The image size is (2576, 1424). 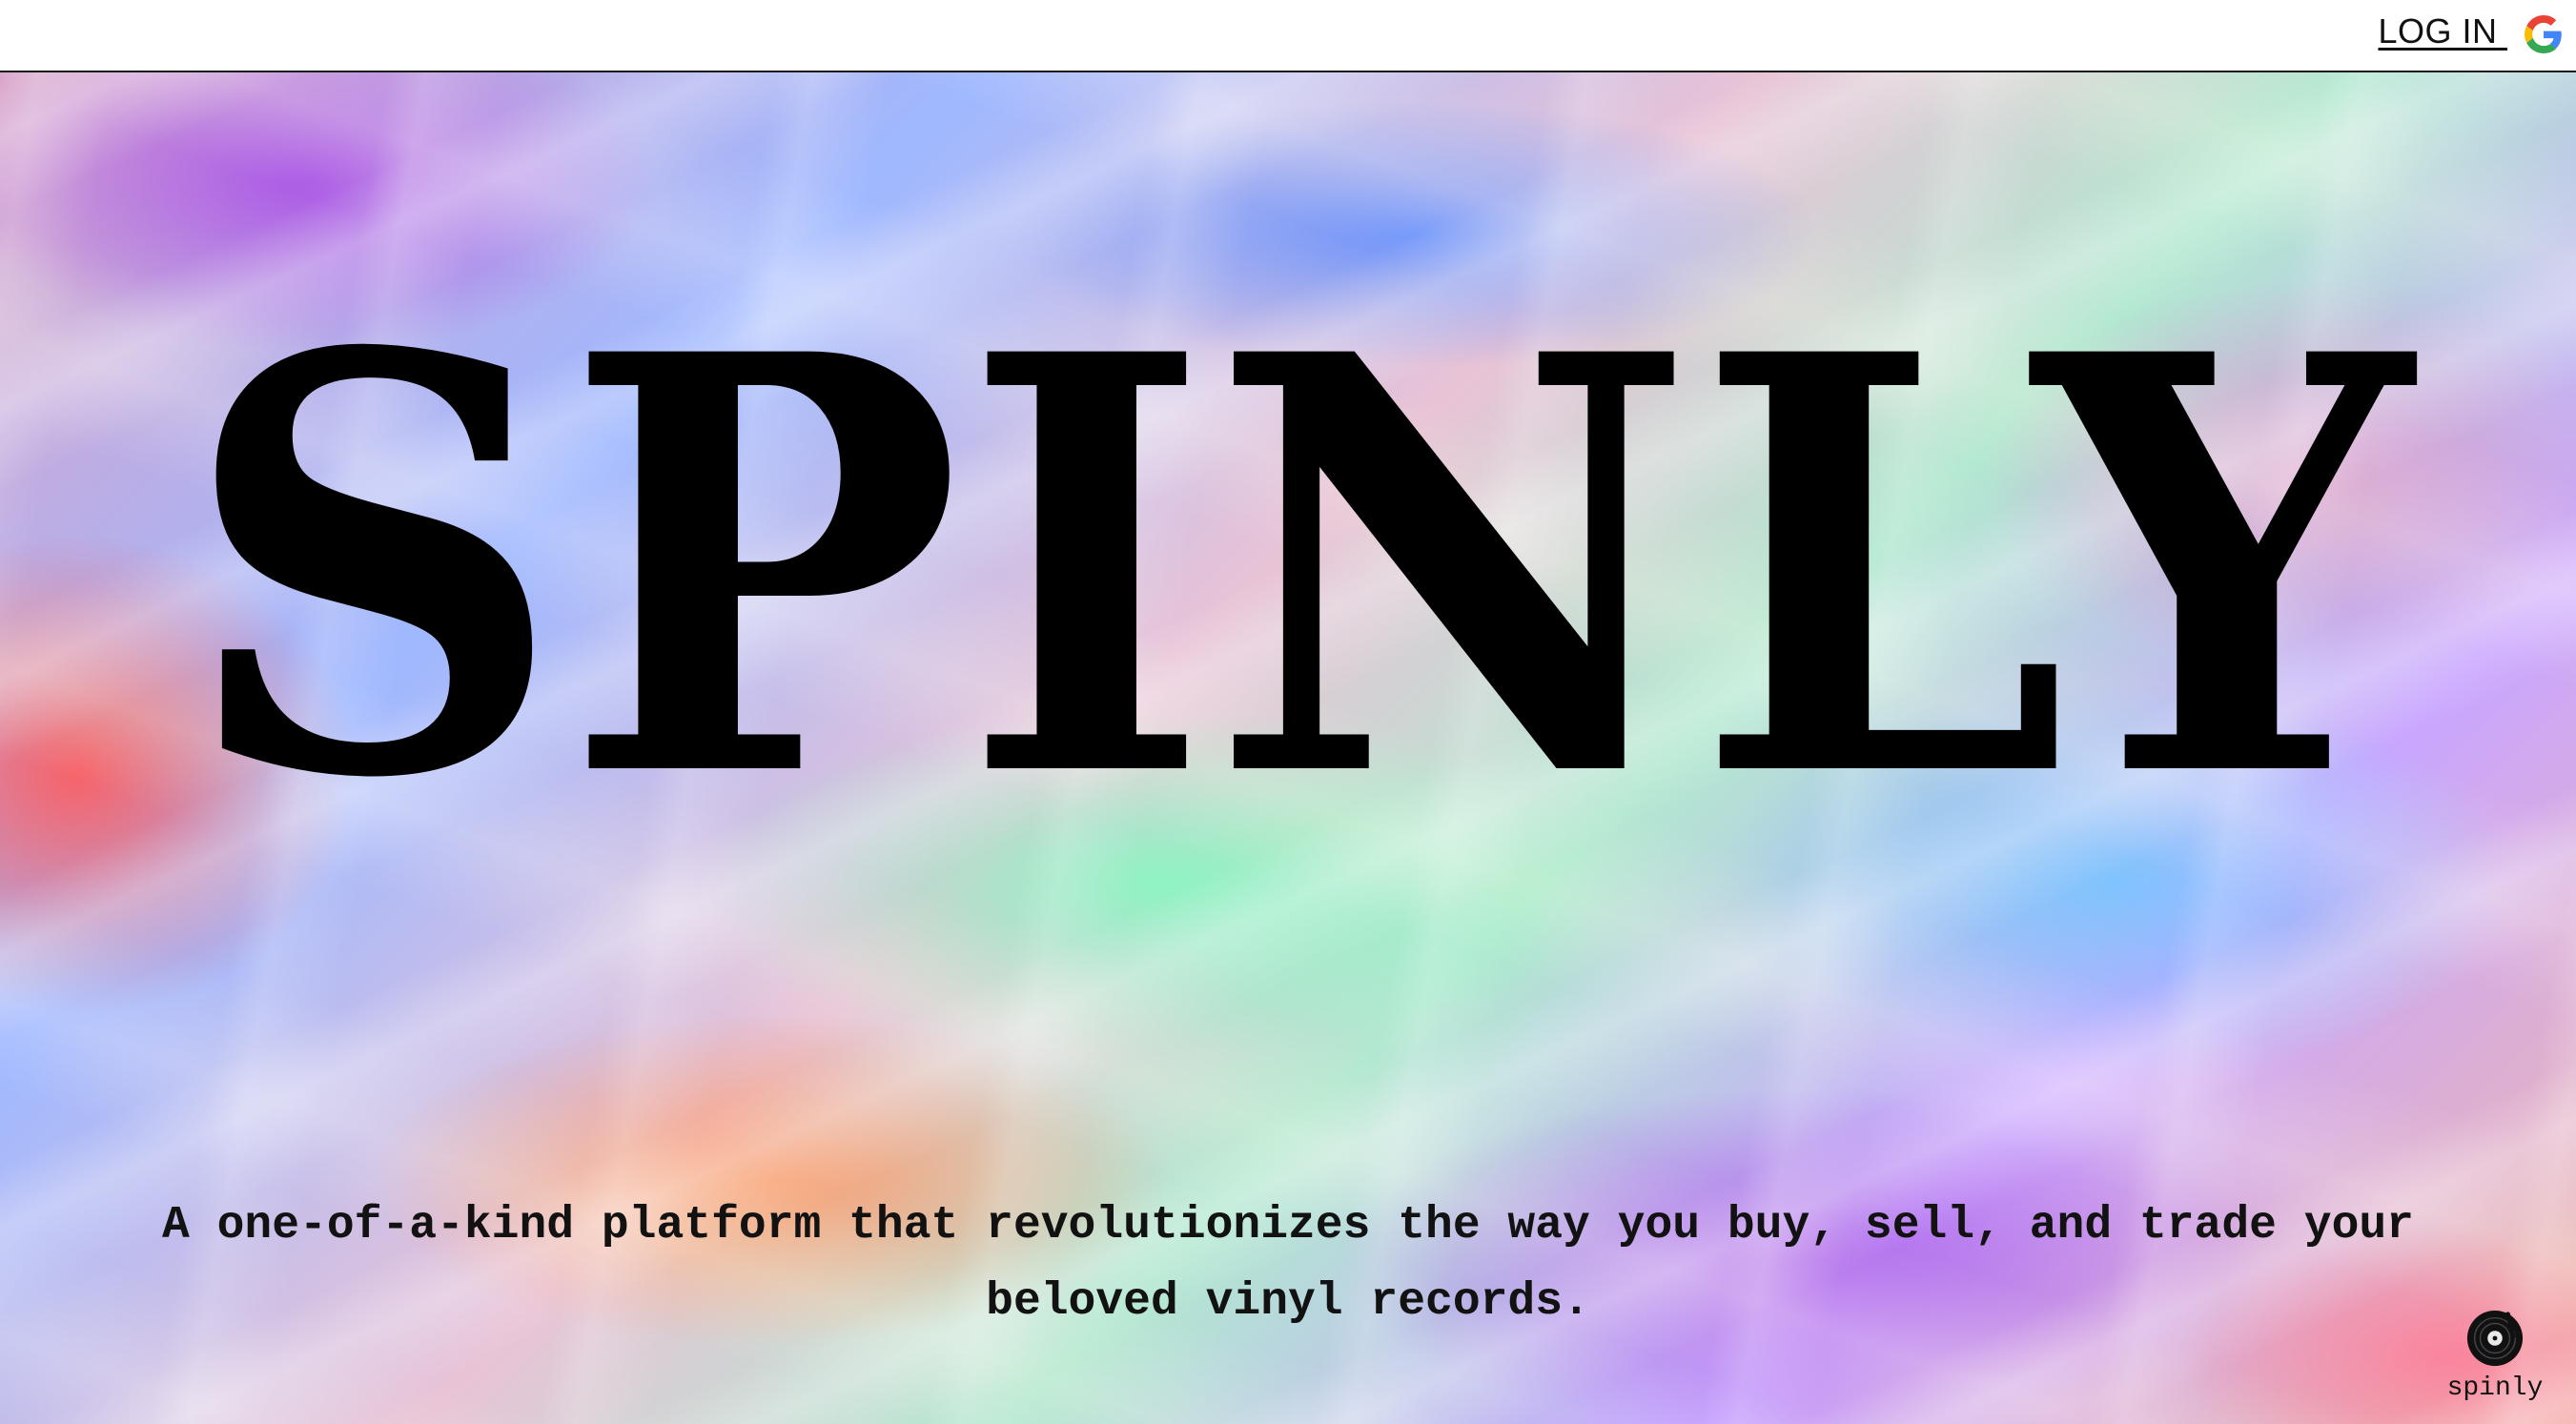 What do you see at coordinates (1288, 36) in the screenshot?
I see `top-bar: LOG IN` at bounding box center [1288, 36].